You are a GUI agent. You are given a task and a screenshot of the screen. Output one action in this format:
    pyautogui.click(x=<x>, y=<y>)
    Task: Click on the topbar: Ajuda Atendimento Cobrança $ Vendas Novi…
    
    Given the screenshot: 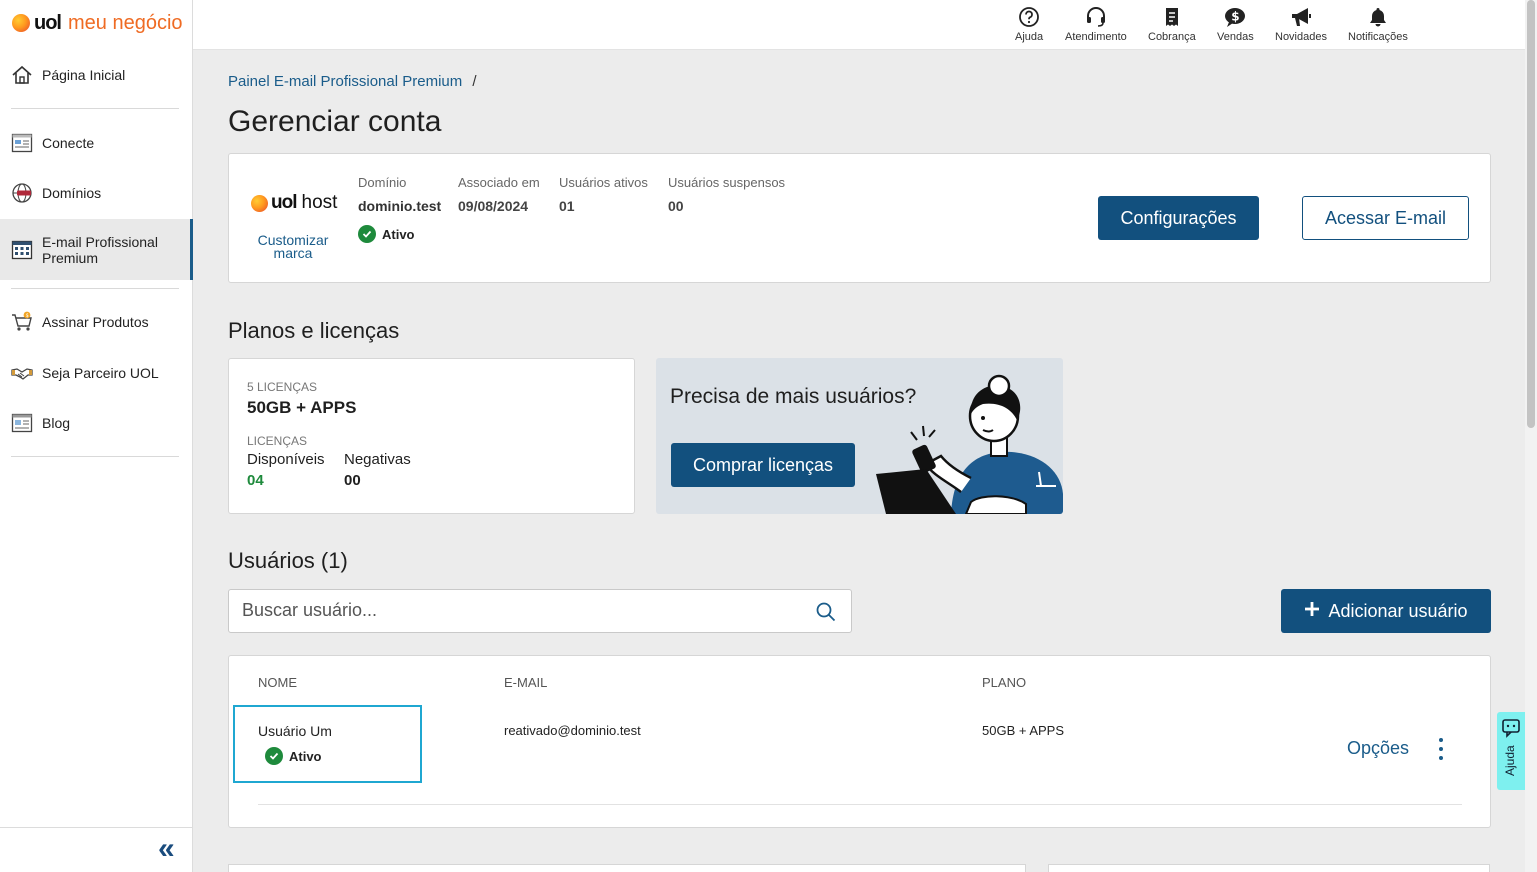 What is the action you would take?
    pyautogui.click(x=859, y=25)
    